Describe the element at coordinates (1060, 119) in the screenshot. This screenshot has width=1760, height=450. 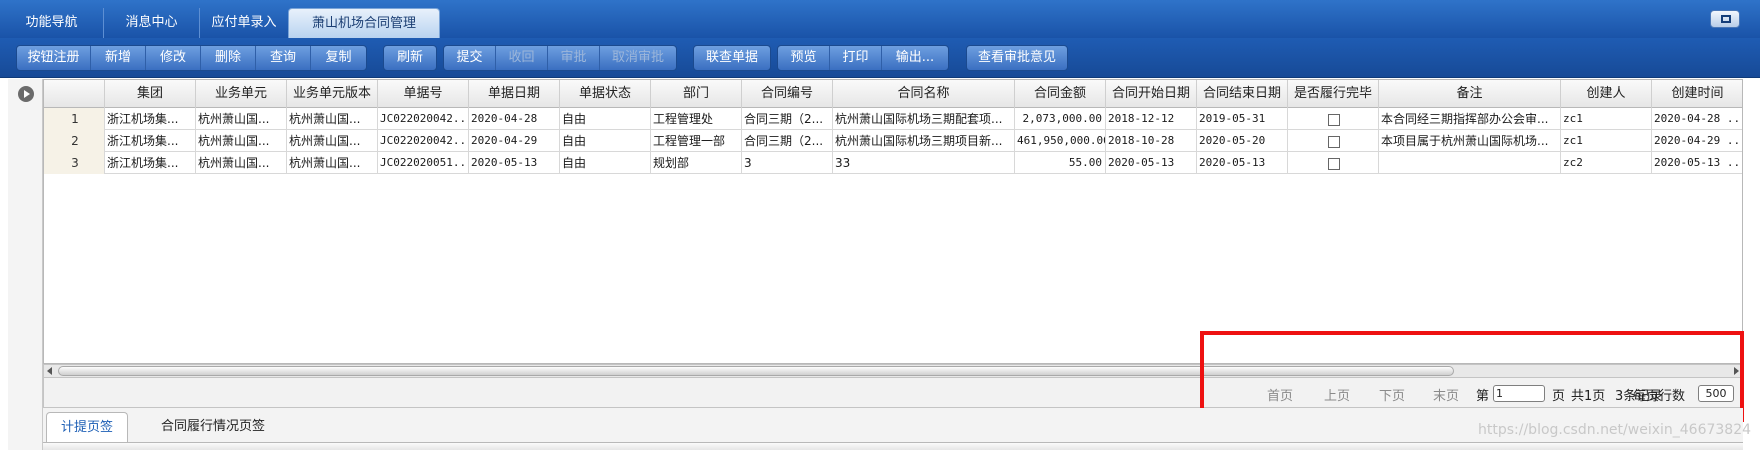
I see `cell-contract-amount: 2,073,000.00` at that location.